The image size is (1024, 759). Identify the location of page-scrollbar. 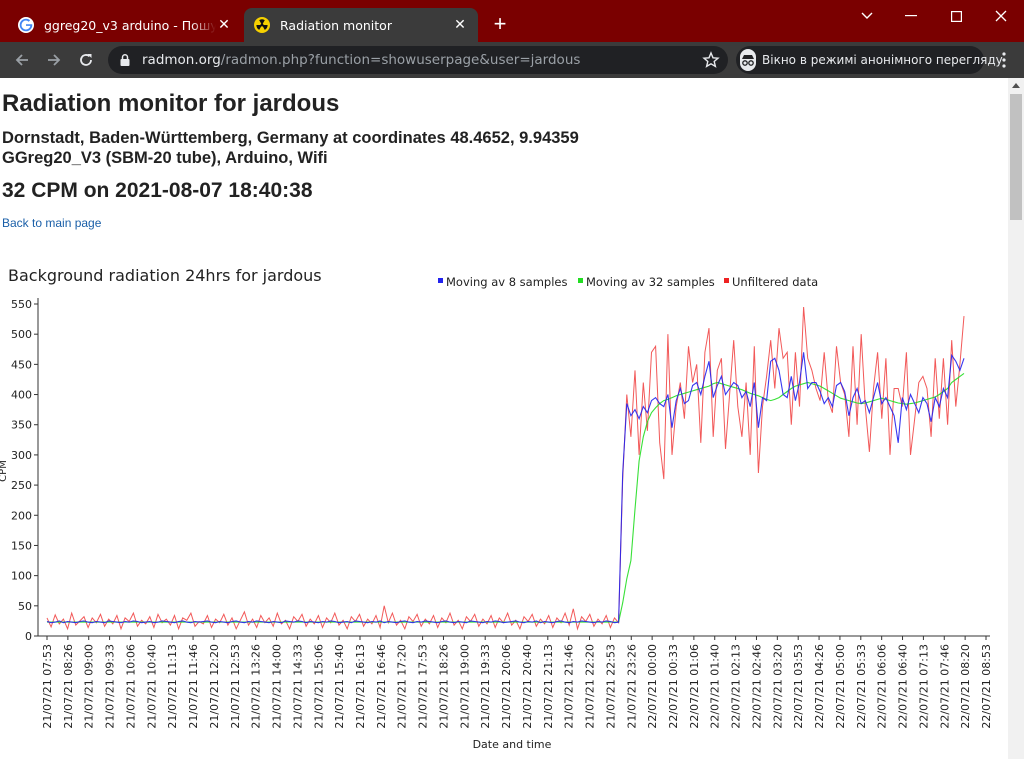
(1016, 418).